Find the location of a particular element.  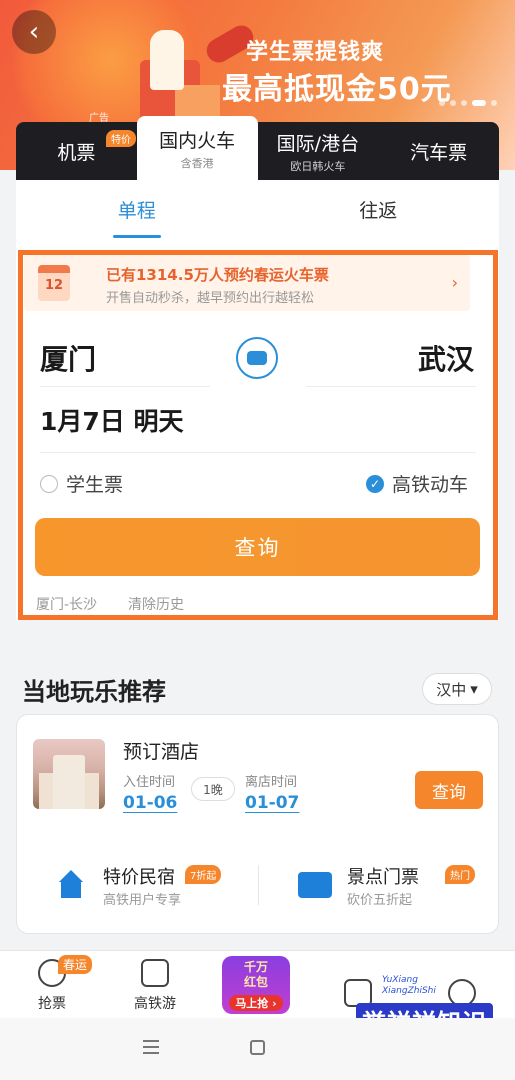

tab-sublabel: 含香港 is located at coordinates (197, 163).